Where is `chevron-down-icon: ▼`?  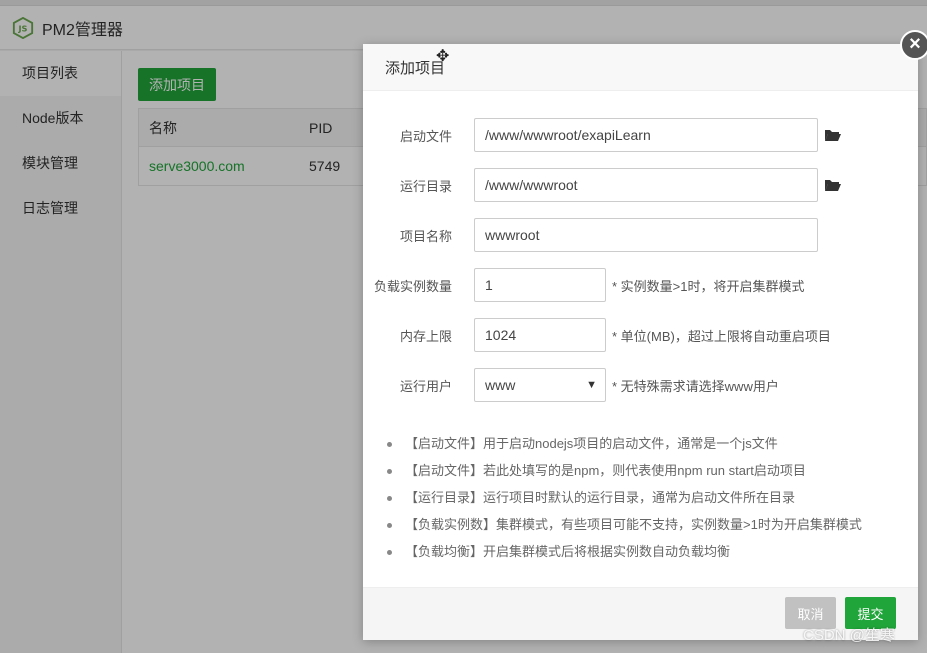
chevron-down-icon: ▼ is located at coordinates (591, 385).